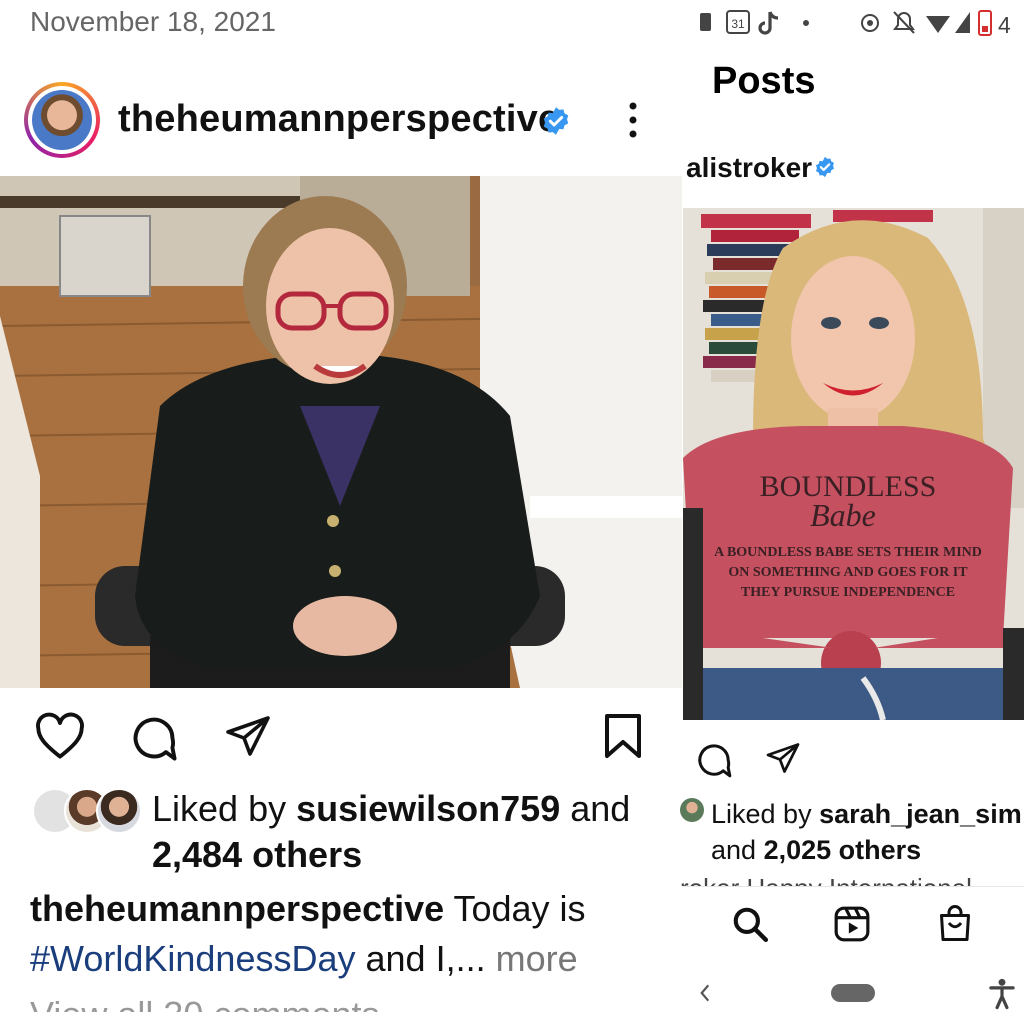 This screenshot has height=1024, width=1024. What do you see at coordinates (870, 23) in the screenshot?
I see `location-target-icon` at bounding box center [870, 23].